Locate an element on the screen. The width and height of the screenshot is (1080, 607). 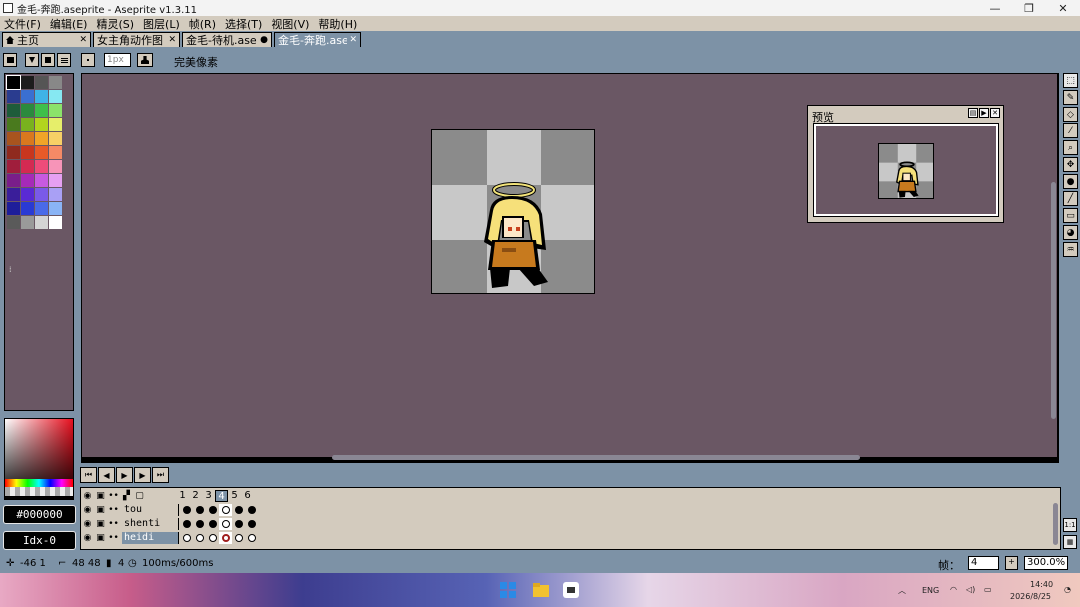
language-indicator: ENG is located at coordinates (930, 590).